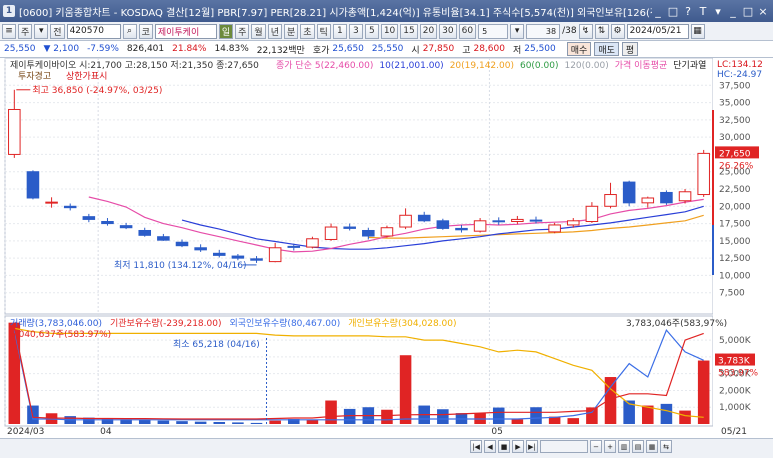  What do you see at coordinates (718, 11) in the screenshot?
I see `dropdown-icon: ▾` at bounding box center [718, 11].